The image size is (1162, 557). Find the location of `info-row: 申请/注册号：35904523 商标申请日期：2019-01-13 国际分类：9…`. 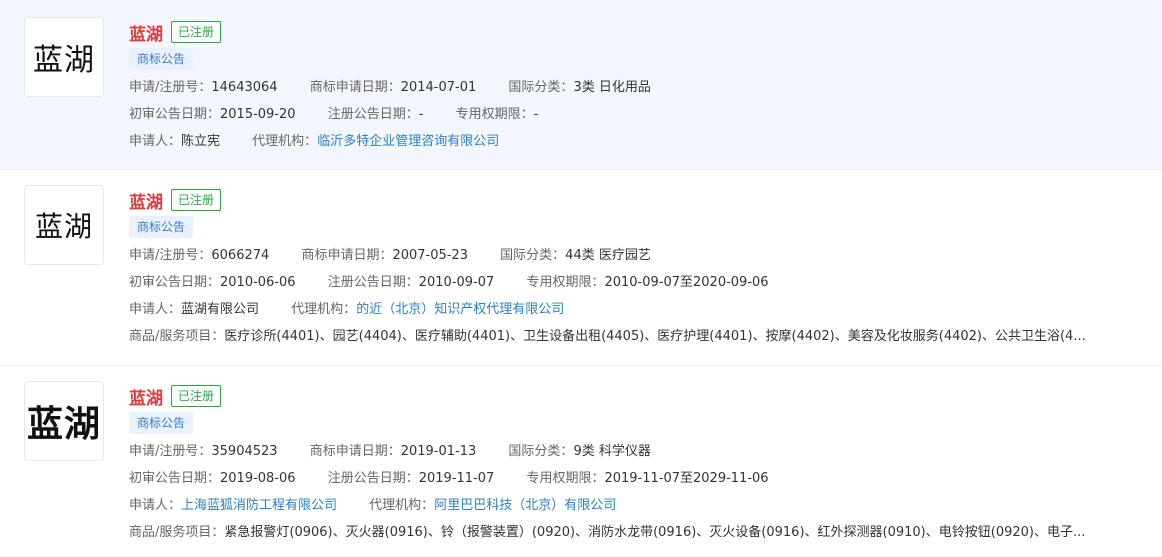

info-row: 申请/注册号：35904523 商标申请日期：2019-01-13 国际分类：9… is located at coordinates (630, 451).